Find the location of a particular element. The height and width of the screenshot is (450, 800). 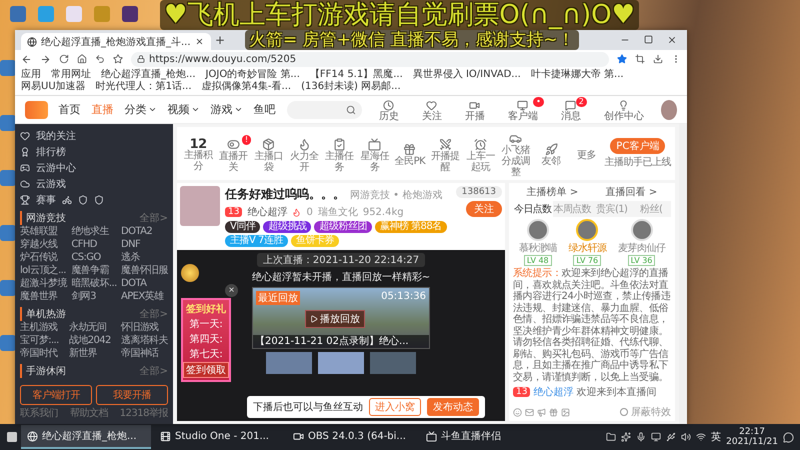

play-replay-button: 播放回放 is located at coordinates (335, 319).